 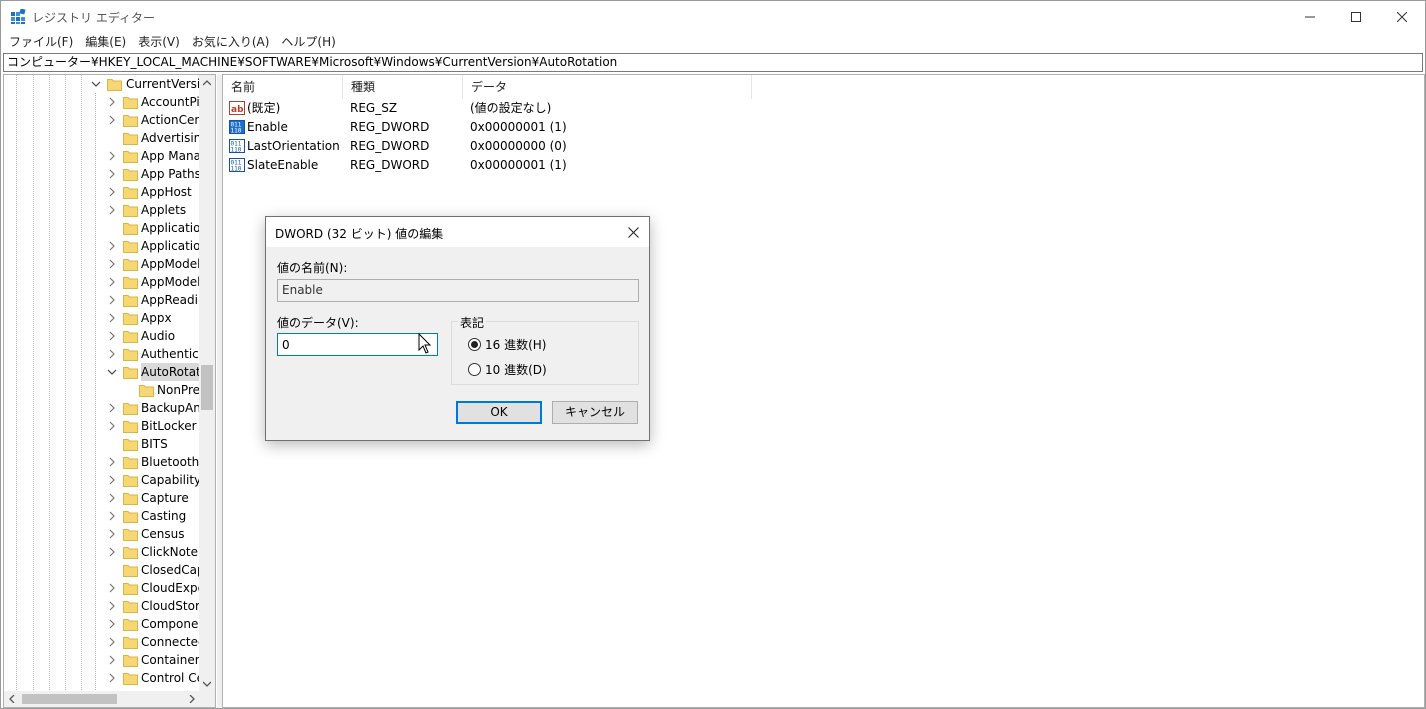 What do you see at coordinates (164, 516) in the screenshot?
I see `tree-item-label: Casting` at bounding box center [164, 516].